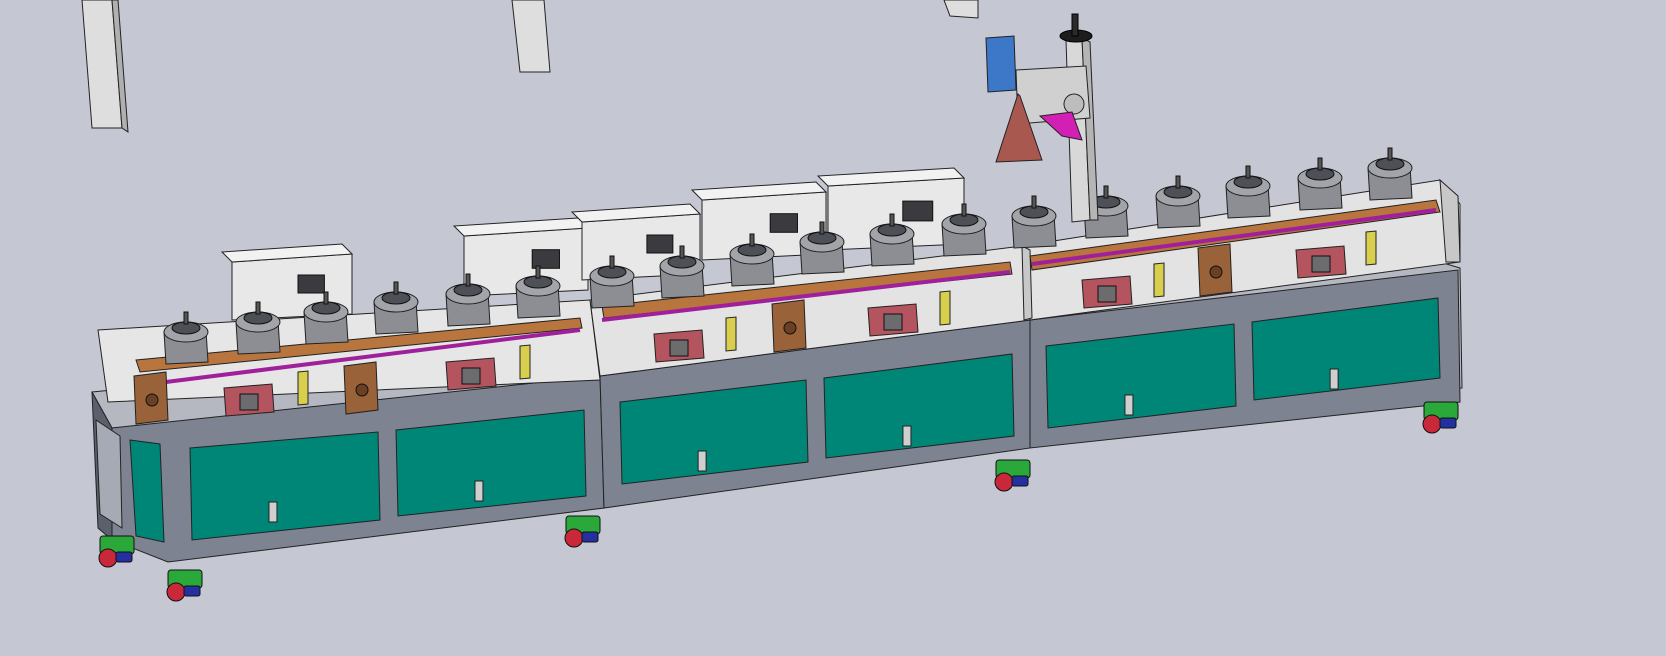 The height and width of the screenshot is (656, 1666). I want to click on laser-lens-flange, so click(1074, 104).